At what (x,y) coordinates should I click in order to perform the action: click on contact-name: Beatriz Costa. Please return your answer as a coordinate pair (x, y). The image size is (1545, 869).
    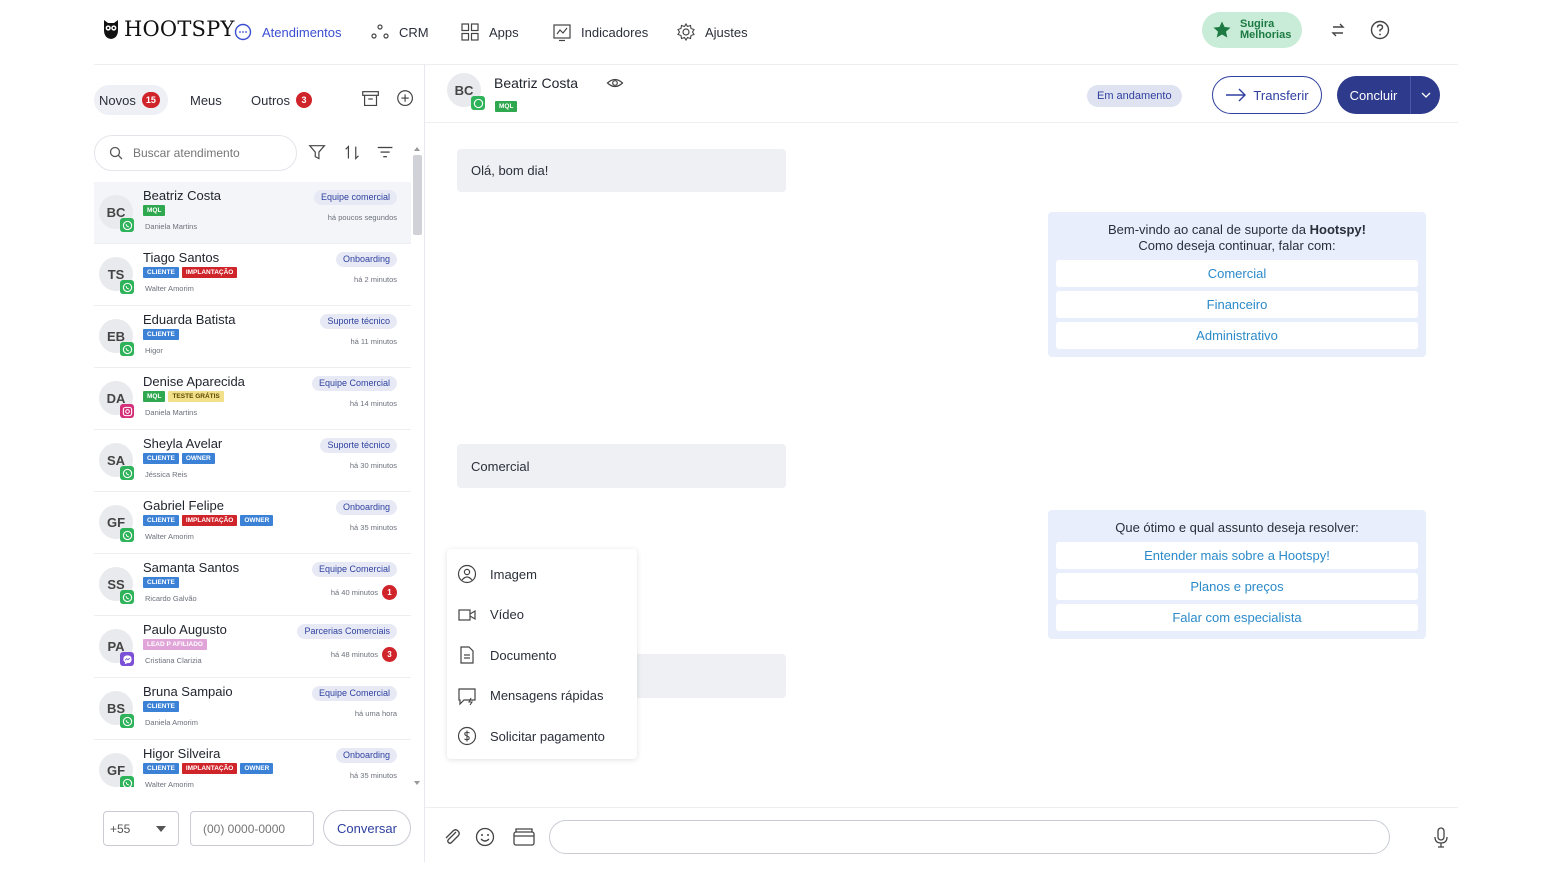
    Looking at the image, I should click on (536, 83).